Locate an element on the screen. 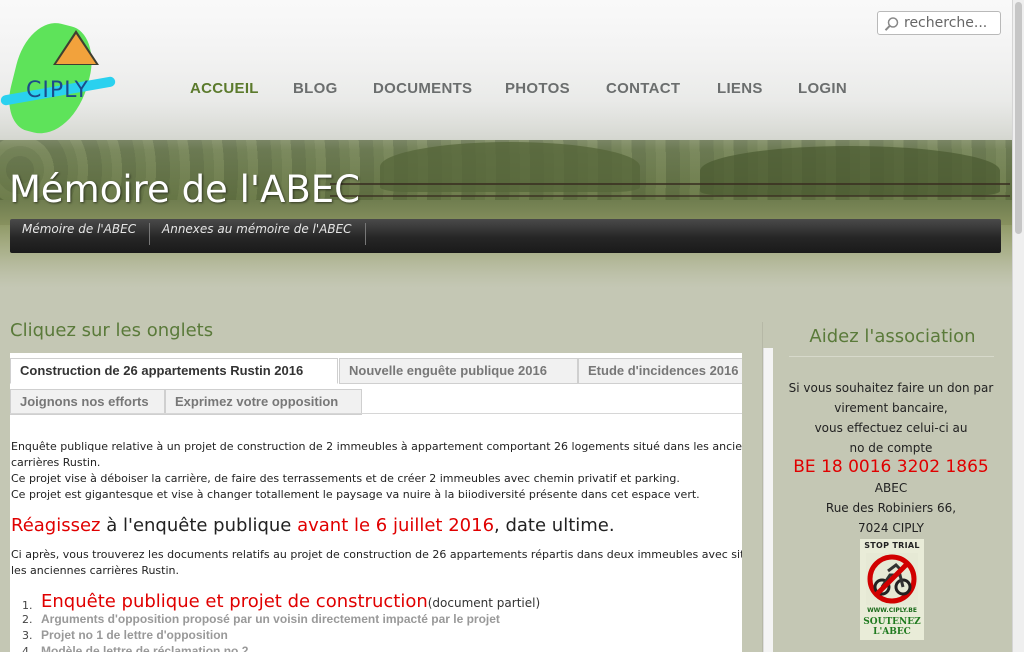  search-box is located at coordinates (939, 23).